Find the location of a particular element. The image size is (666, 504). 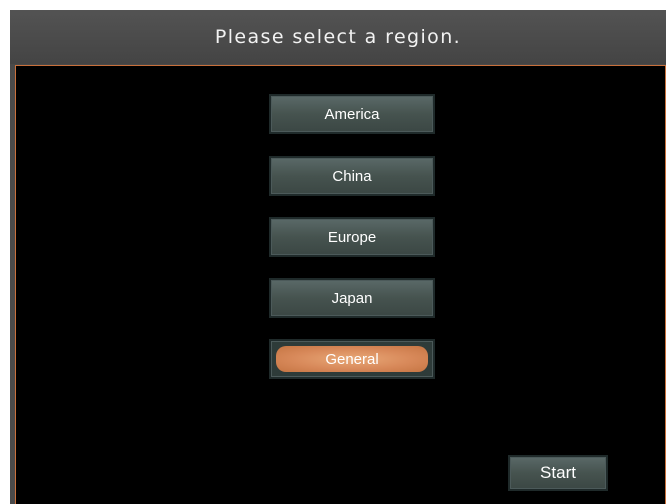

region-america-label: America is located at coordinates (352, 114).